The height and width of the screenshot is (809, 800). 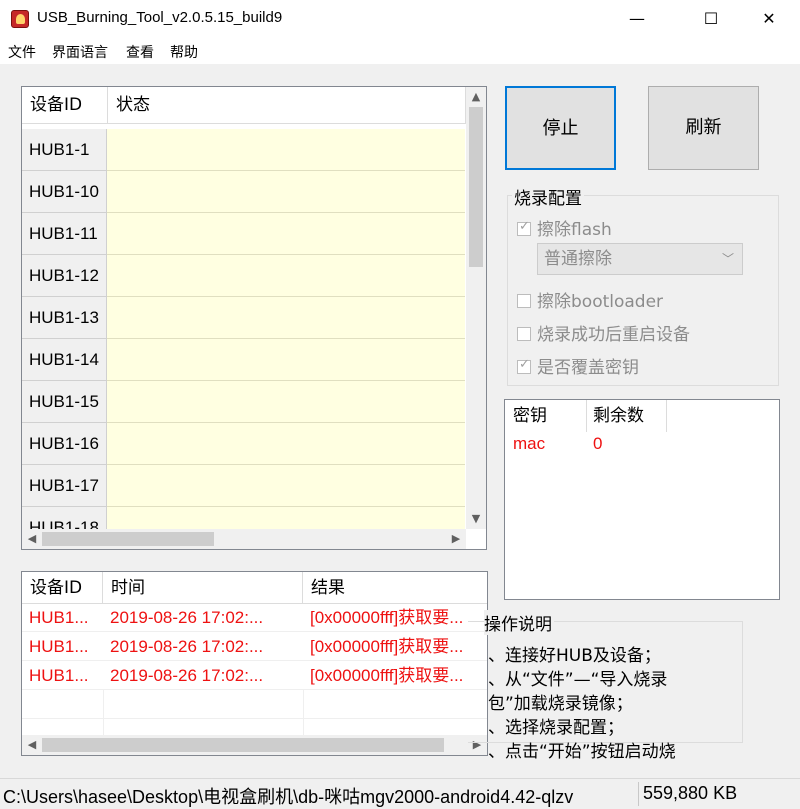 I want to click on key-header: 密钥, so click(x=546, y=416).